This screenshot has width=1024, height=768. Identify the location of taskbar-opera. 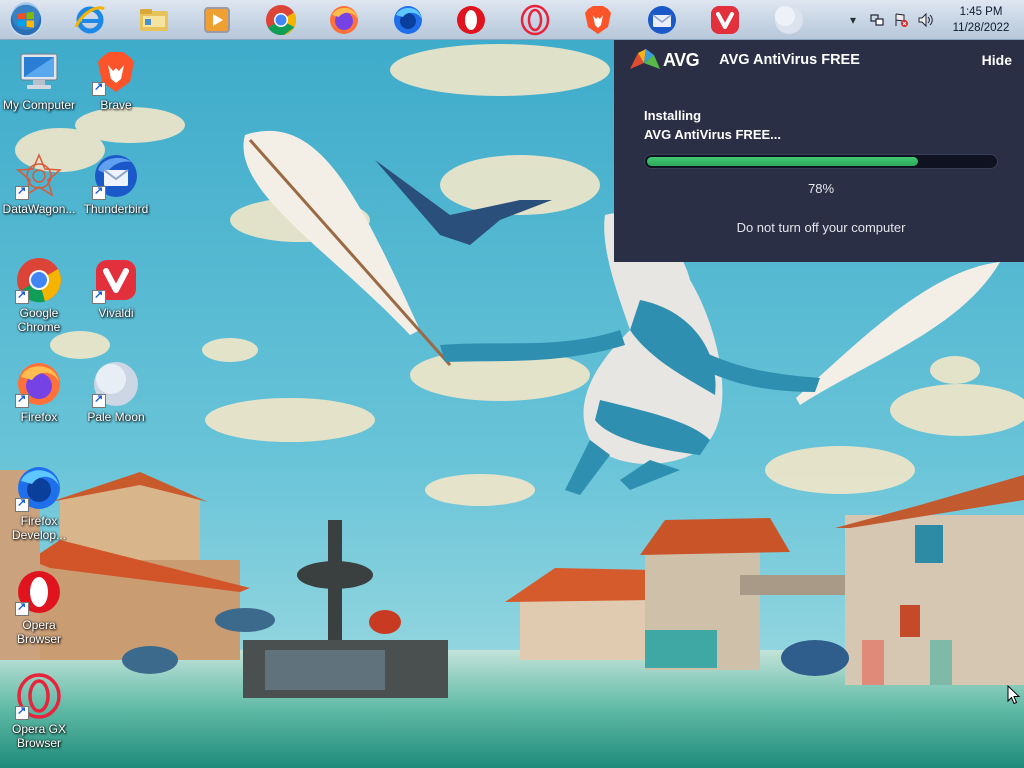
(471, 20).